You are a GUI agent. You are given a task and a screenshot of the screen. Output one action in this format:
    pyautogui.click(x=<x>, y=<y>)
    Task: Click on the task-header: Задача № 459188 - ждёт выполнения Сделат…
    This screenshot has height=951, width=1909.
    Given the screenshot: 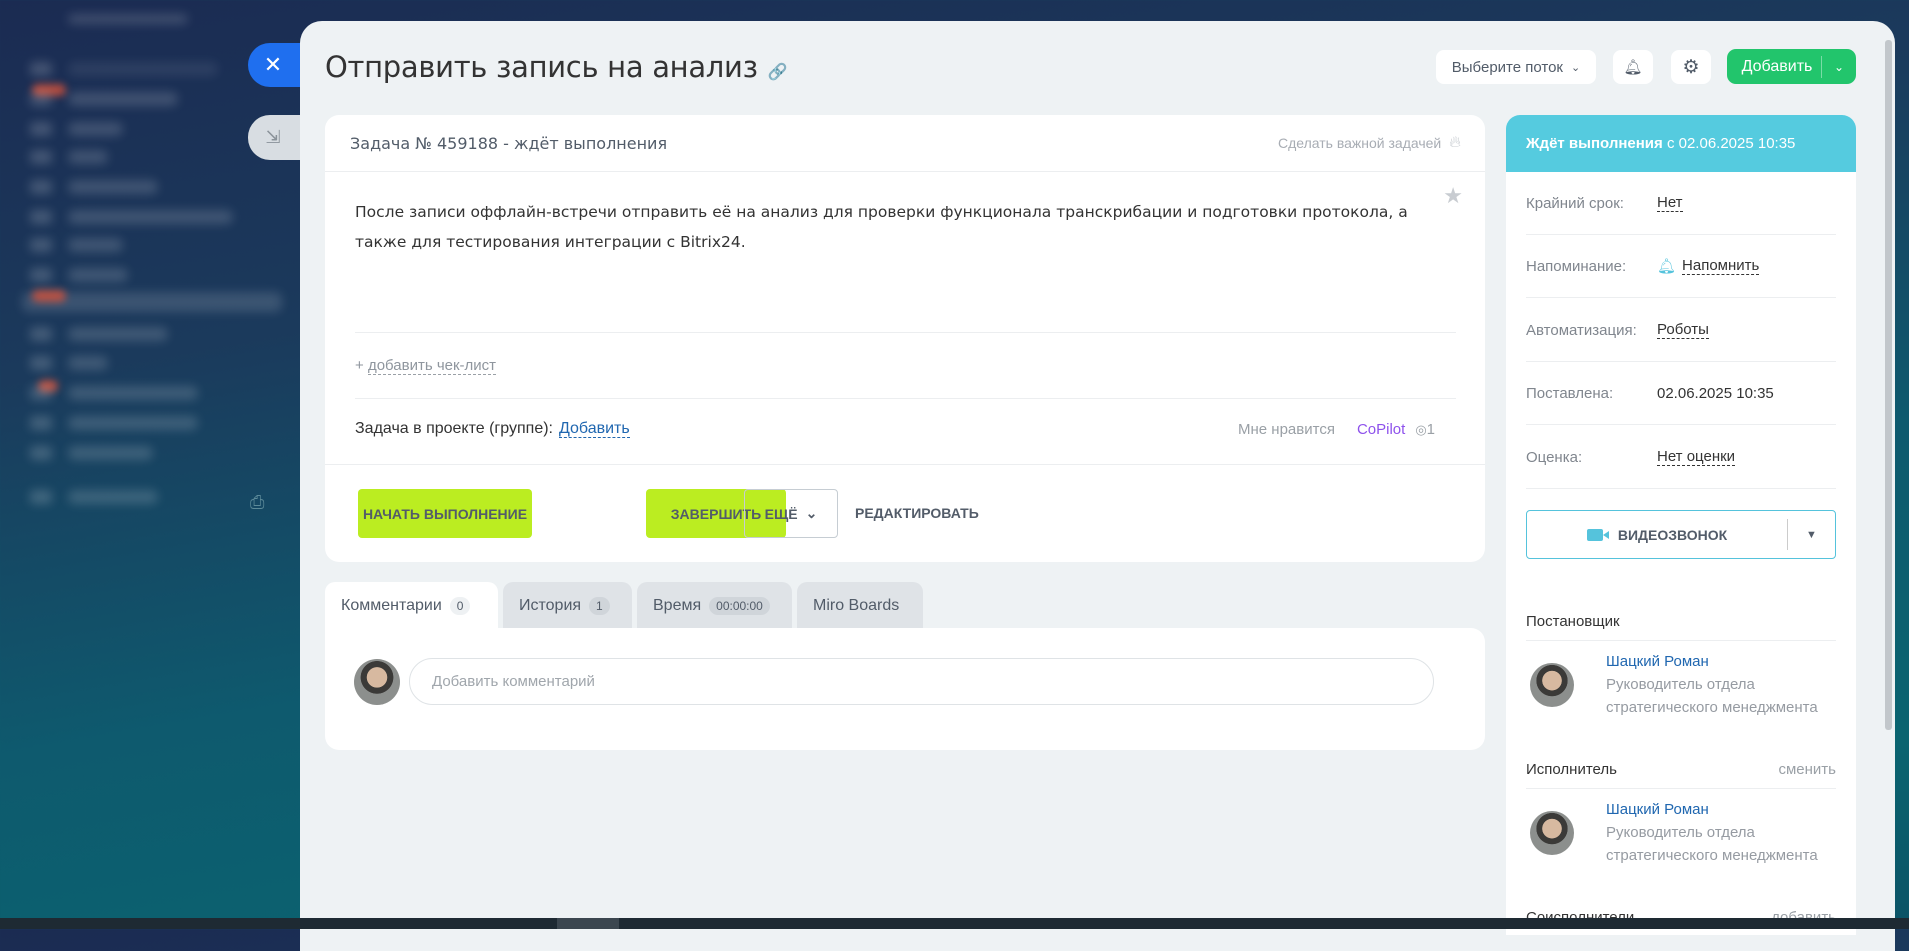 What is the action you would take?
    pyautogui.click(x=905, y=143)
    